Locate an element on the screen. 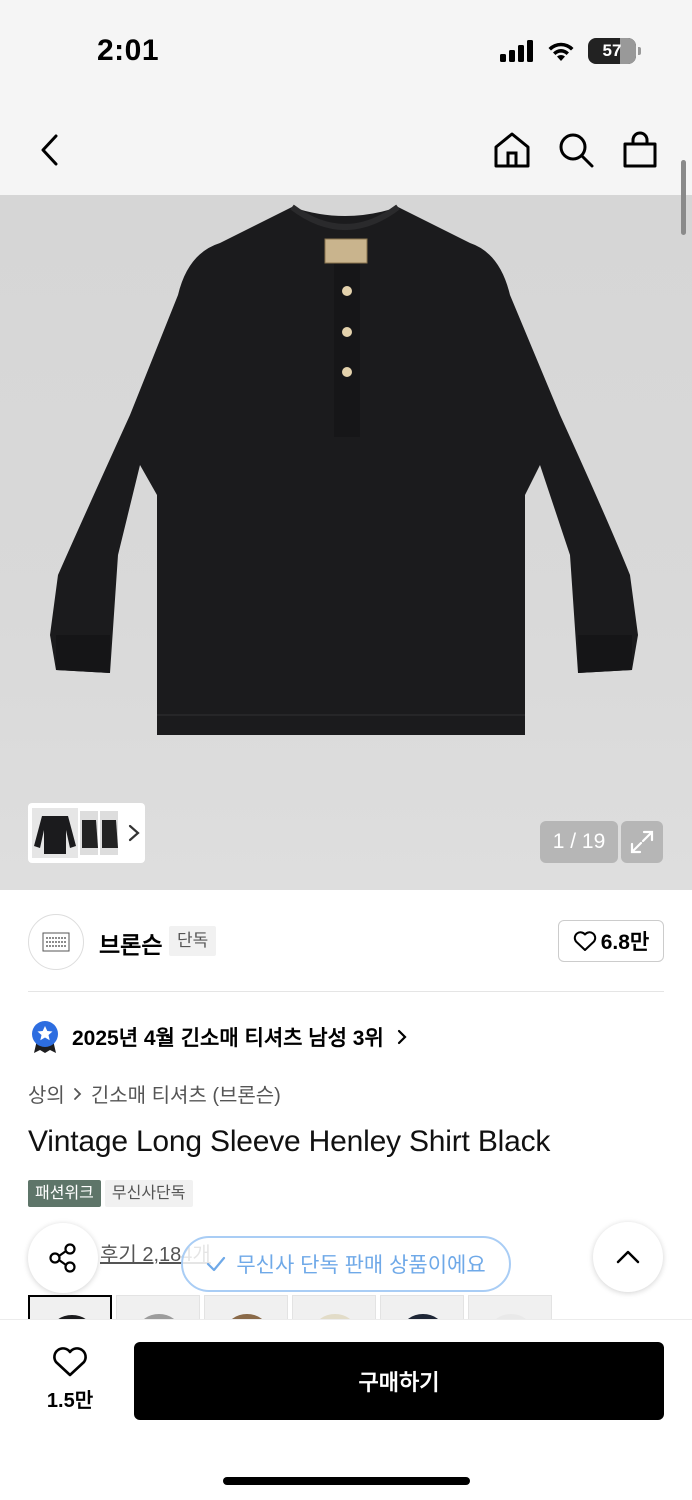 This screenshot has height=1500, width=692. breadcrumb: 상의 긴소매 티셔츠 (브론슨) is located at coordinates (154, 1093).